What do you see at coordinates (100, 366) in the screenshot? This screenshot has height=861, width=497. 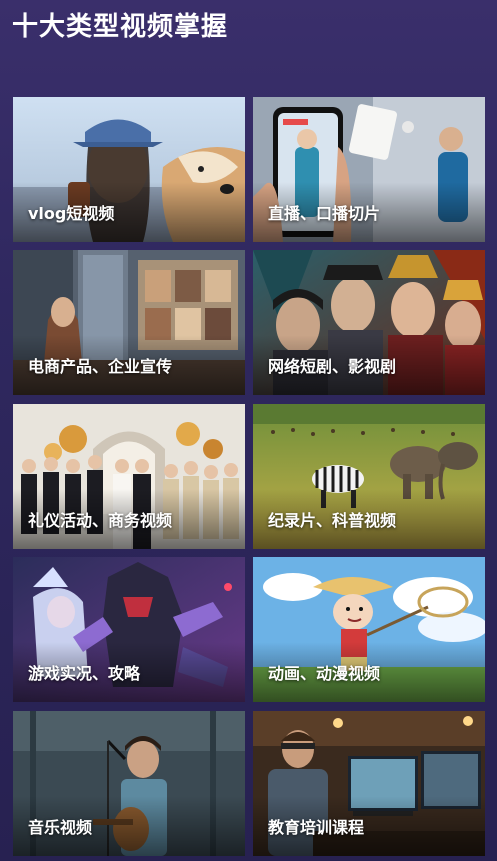 I see `card-label: 电商产品、企业宣传` at bounding box center [100, 366].